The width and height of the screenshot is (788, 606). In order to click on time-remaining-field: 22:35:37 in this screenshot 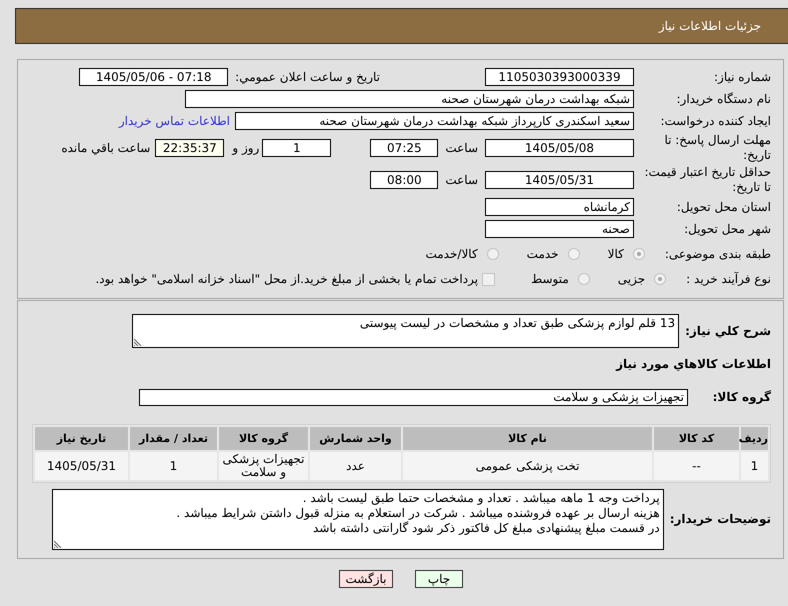, I will do `click(189, 148)`.